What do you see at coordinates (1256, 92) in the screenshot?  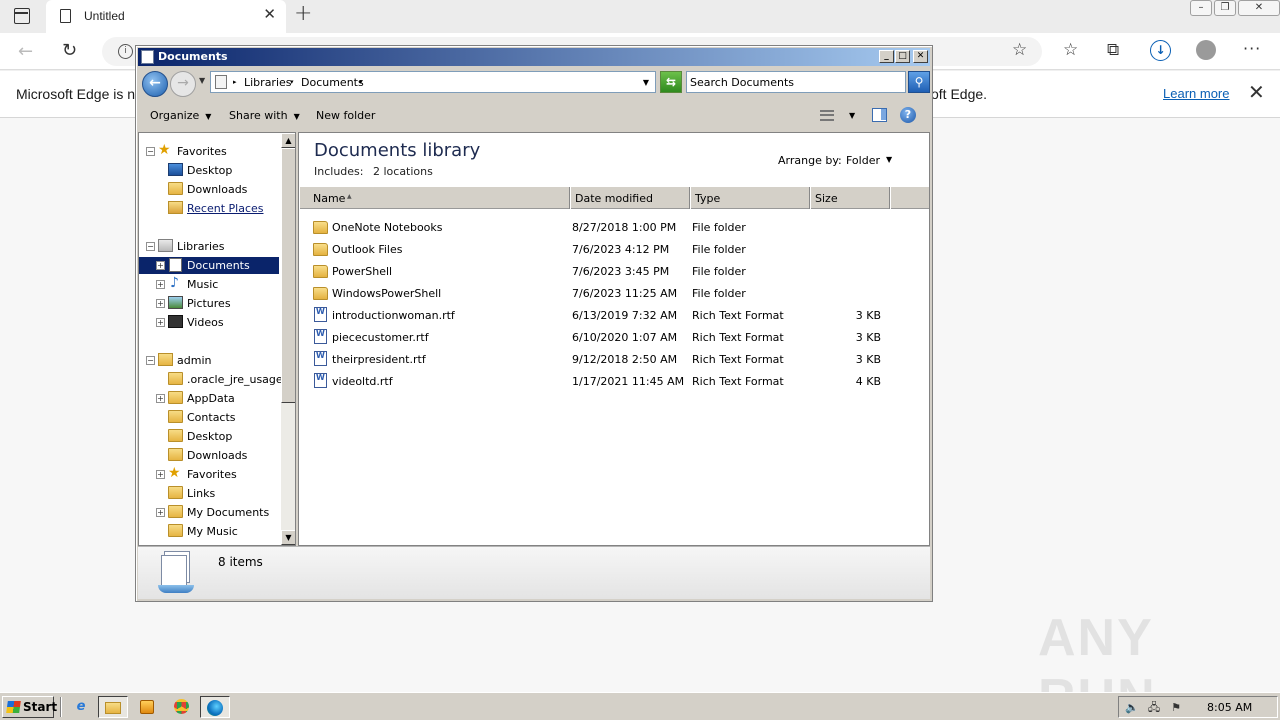 I see `infobar-close-icon: ✕` at bounding box center [1256, 92].